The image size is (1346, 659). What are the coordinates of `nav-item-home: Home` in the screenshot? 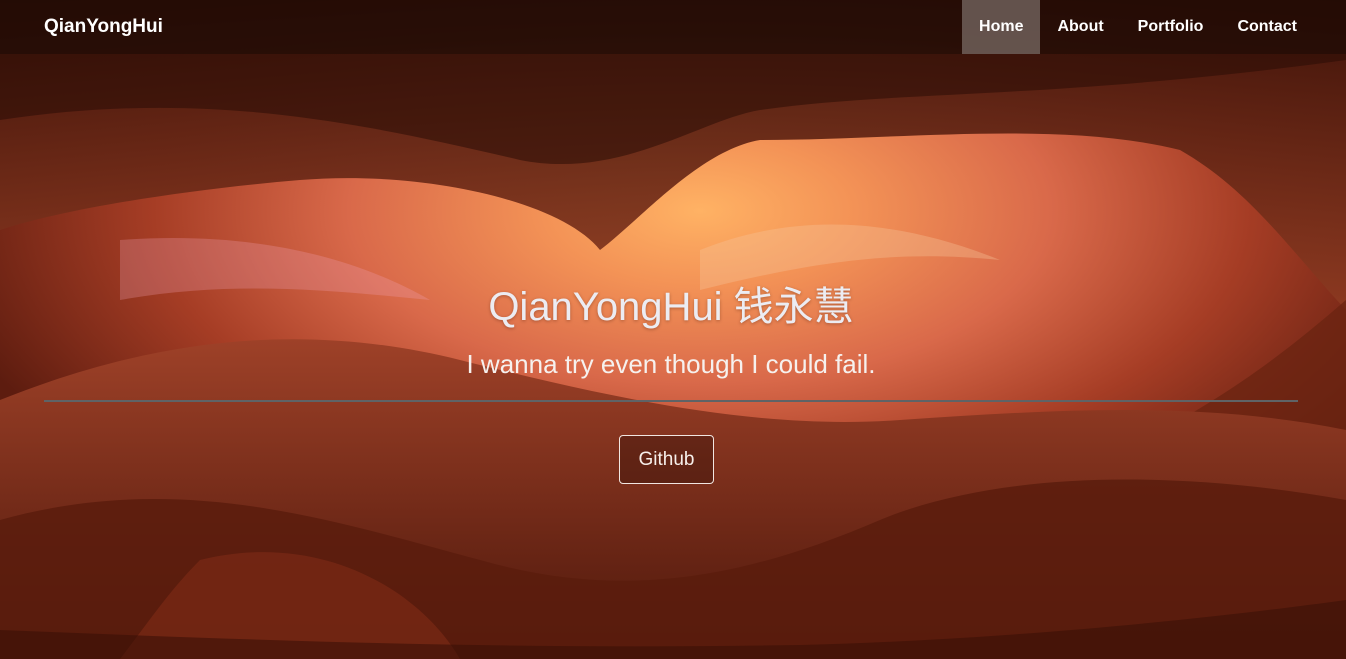 It's located at (1001, 27).